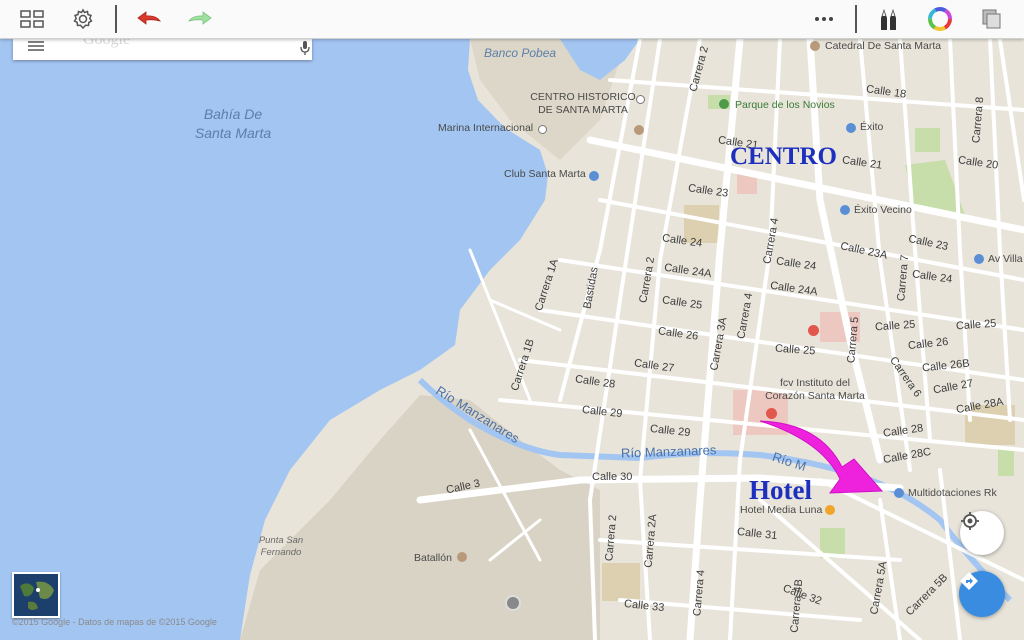 The image size is (1024, 640). What do you see at coordinates (512, 19) in the screenshot?
I see `top-toolbar` at bounding box center [512, 19].